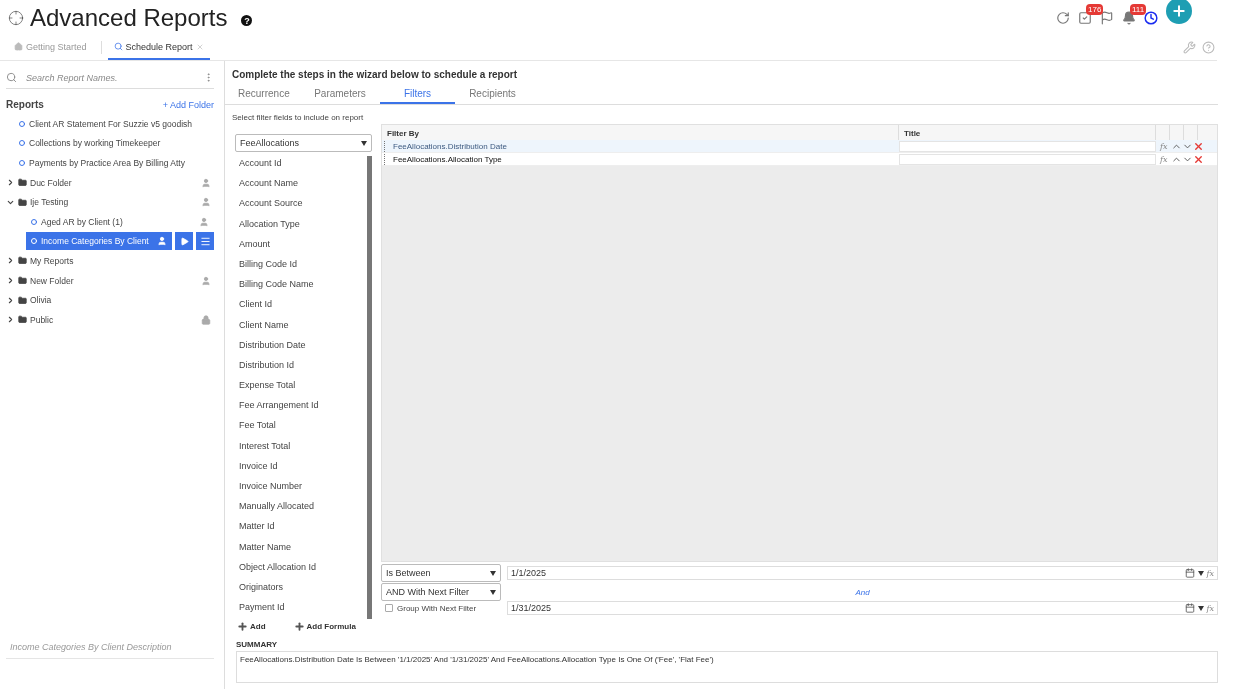 Image resolution: width=1246 pixels, height=689 pixels. What do you see at coordinates (301, 446) in the screenshot?
I see `field-item: Interest Total` at bounding box center [301, 446].